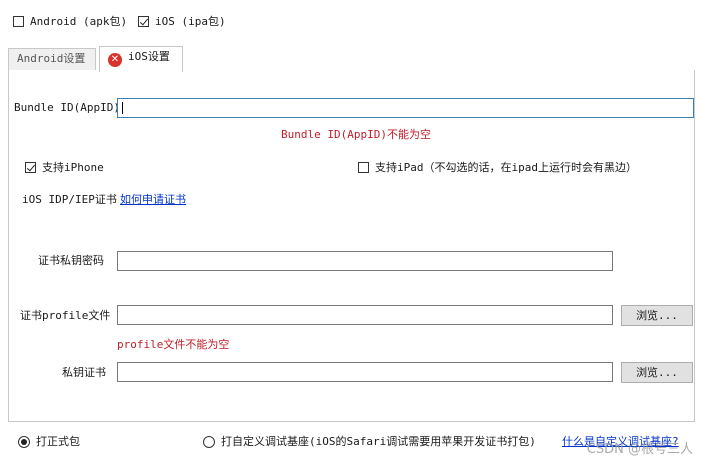 The width and height of the screenshot is (701, 468). I want to click on custom-base-label: 打自定义调试基座(iOS的Safari调试需要用苹果开发证书打包), so click(378, 441).